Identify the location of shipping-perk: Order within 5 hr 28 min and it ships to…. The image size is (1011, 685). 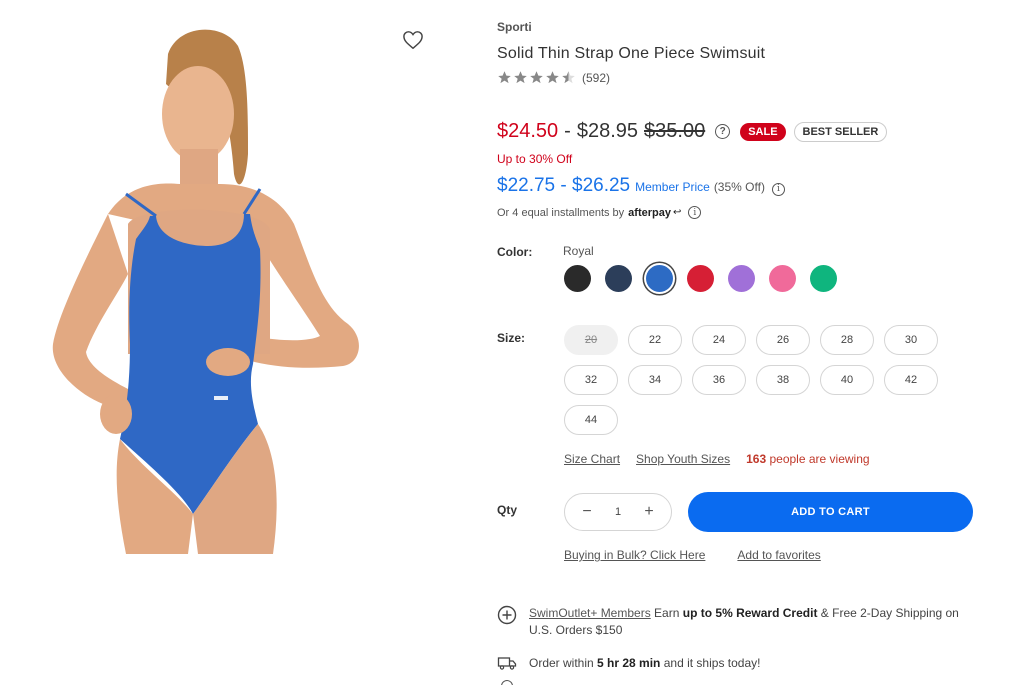
(628, 663).